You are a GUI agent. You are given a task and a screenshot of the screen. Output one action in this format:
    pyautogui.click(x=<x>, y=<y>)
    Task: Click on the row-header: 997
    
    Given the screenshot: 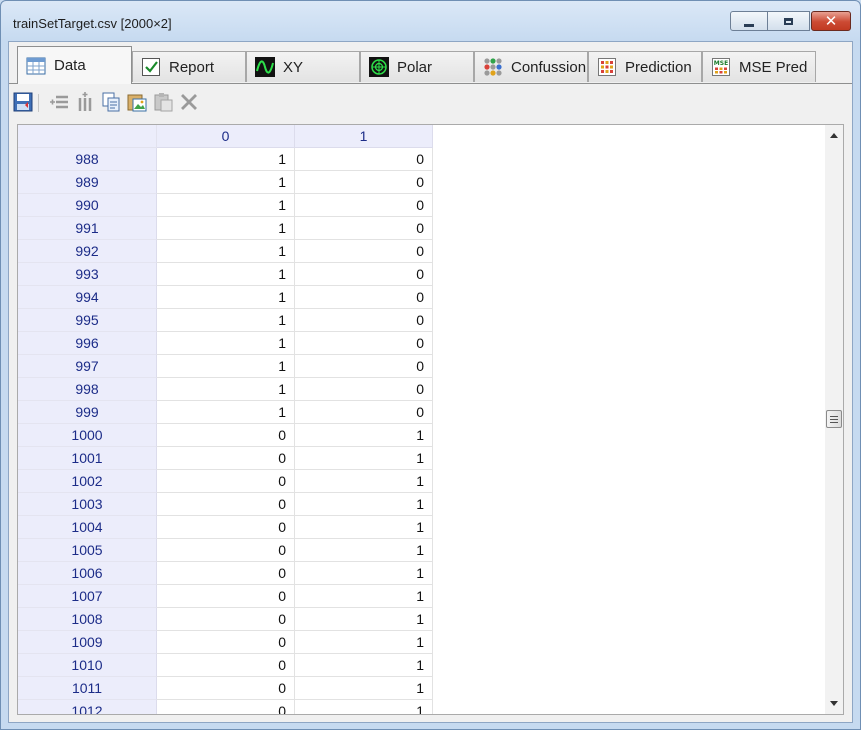 What is the action you would take?
    pyautogui.click(x=87, y=366)
    